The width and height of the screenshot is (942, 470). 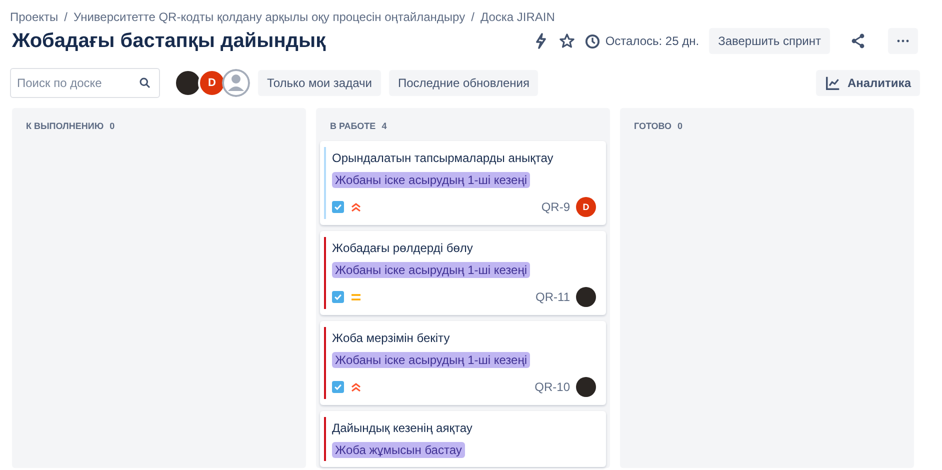 I want to click on issue-card: Дайындық кезенің аяқтау Жоба жұмысын бастау, so click(x=463, y=439).